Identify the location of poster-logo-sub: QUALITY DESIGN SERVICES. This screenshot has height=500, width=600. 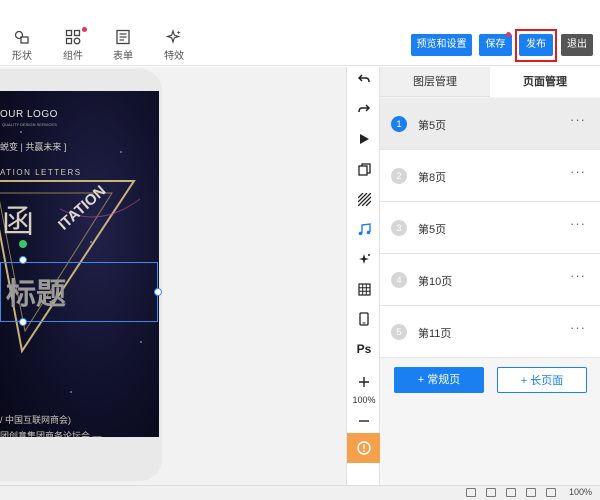
(29, 124).